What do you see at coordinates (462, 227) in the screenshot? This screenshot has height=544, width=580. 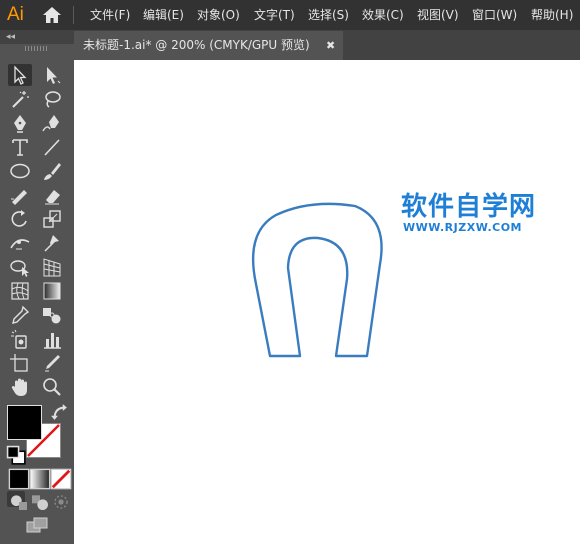 I see `watermark-url: WWW.RJZXW.COM` at bounding box center [462, 227].